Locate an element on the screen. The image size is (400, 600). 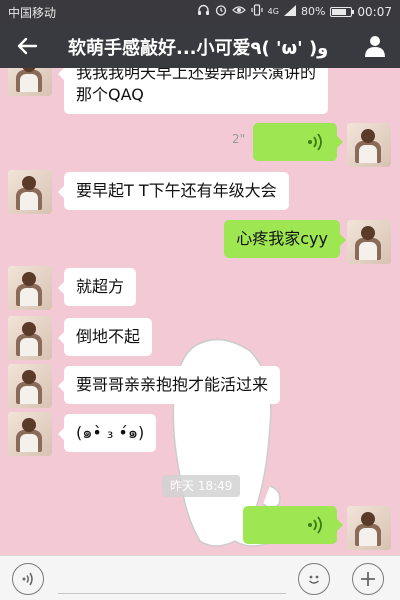
back-button is located at coordinates (27, 46).